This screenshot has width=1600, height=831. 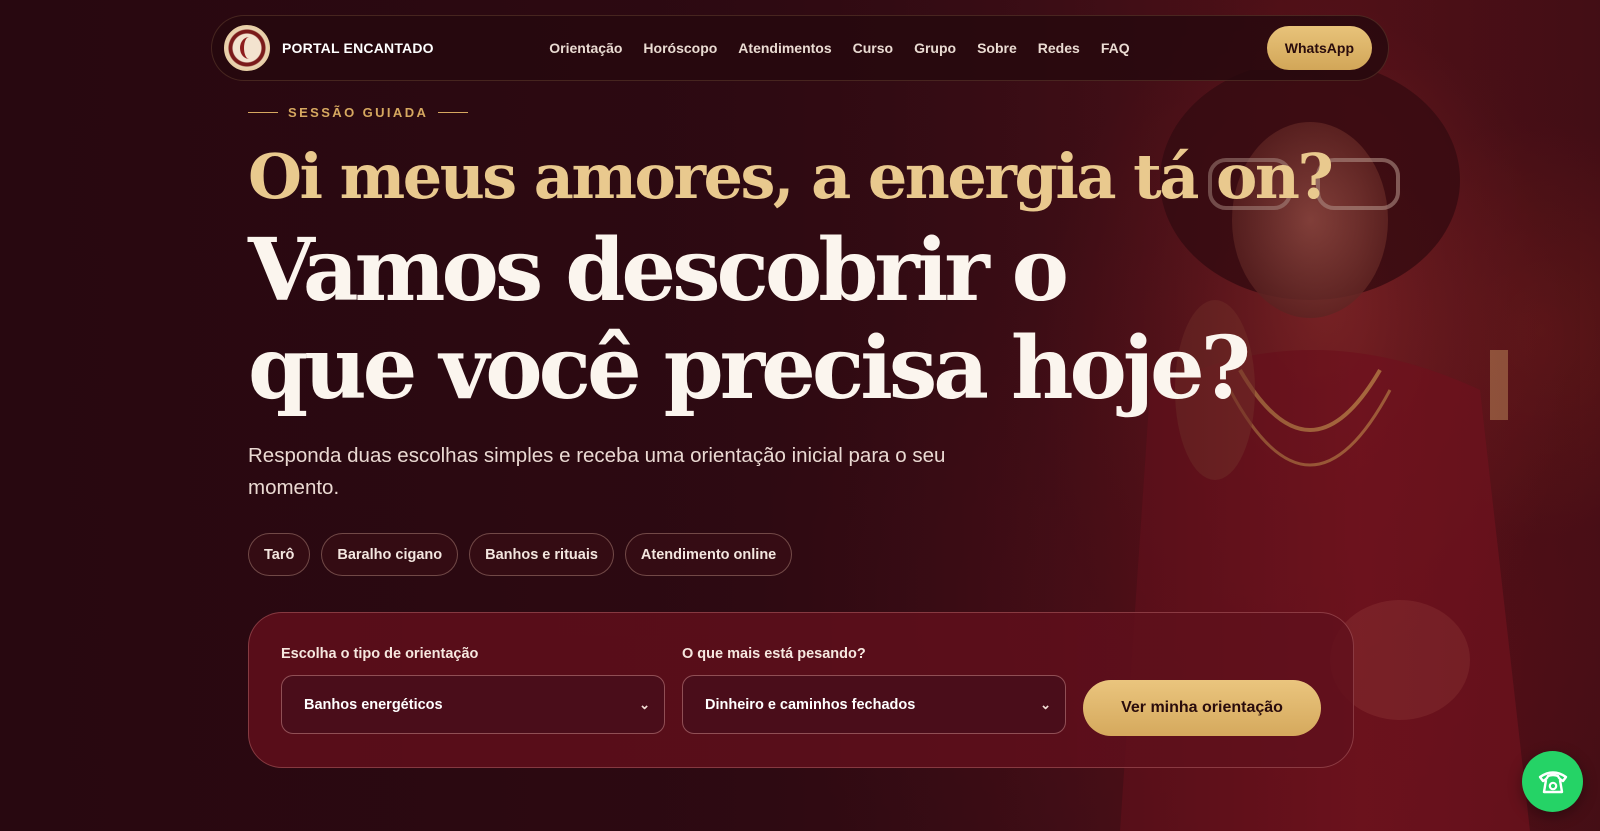 What do you see at coordinates (358, 48) in the screenshot?
I see `brand-name: PORTAL ENCANTADO` at bounding box center [358, 48].